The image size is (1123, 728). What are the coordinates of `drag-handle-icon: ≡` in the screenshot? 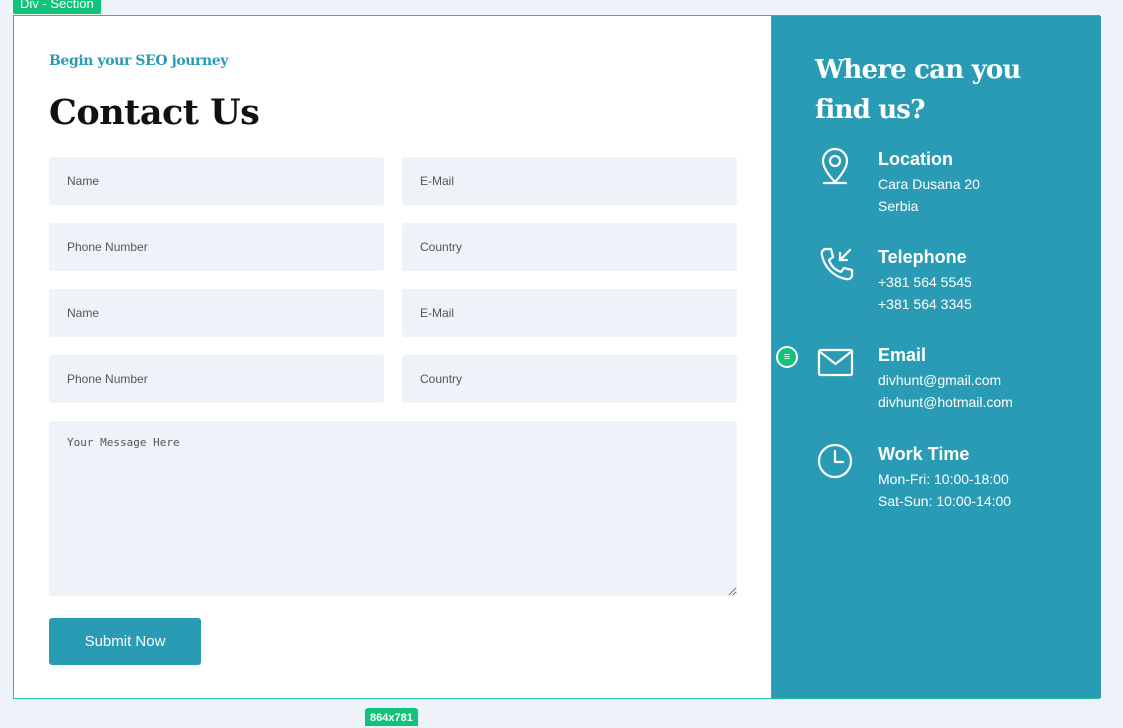 It's located at (787, 357).